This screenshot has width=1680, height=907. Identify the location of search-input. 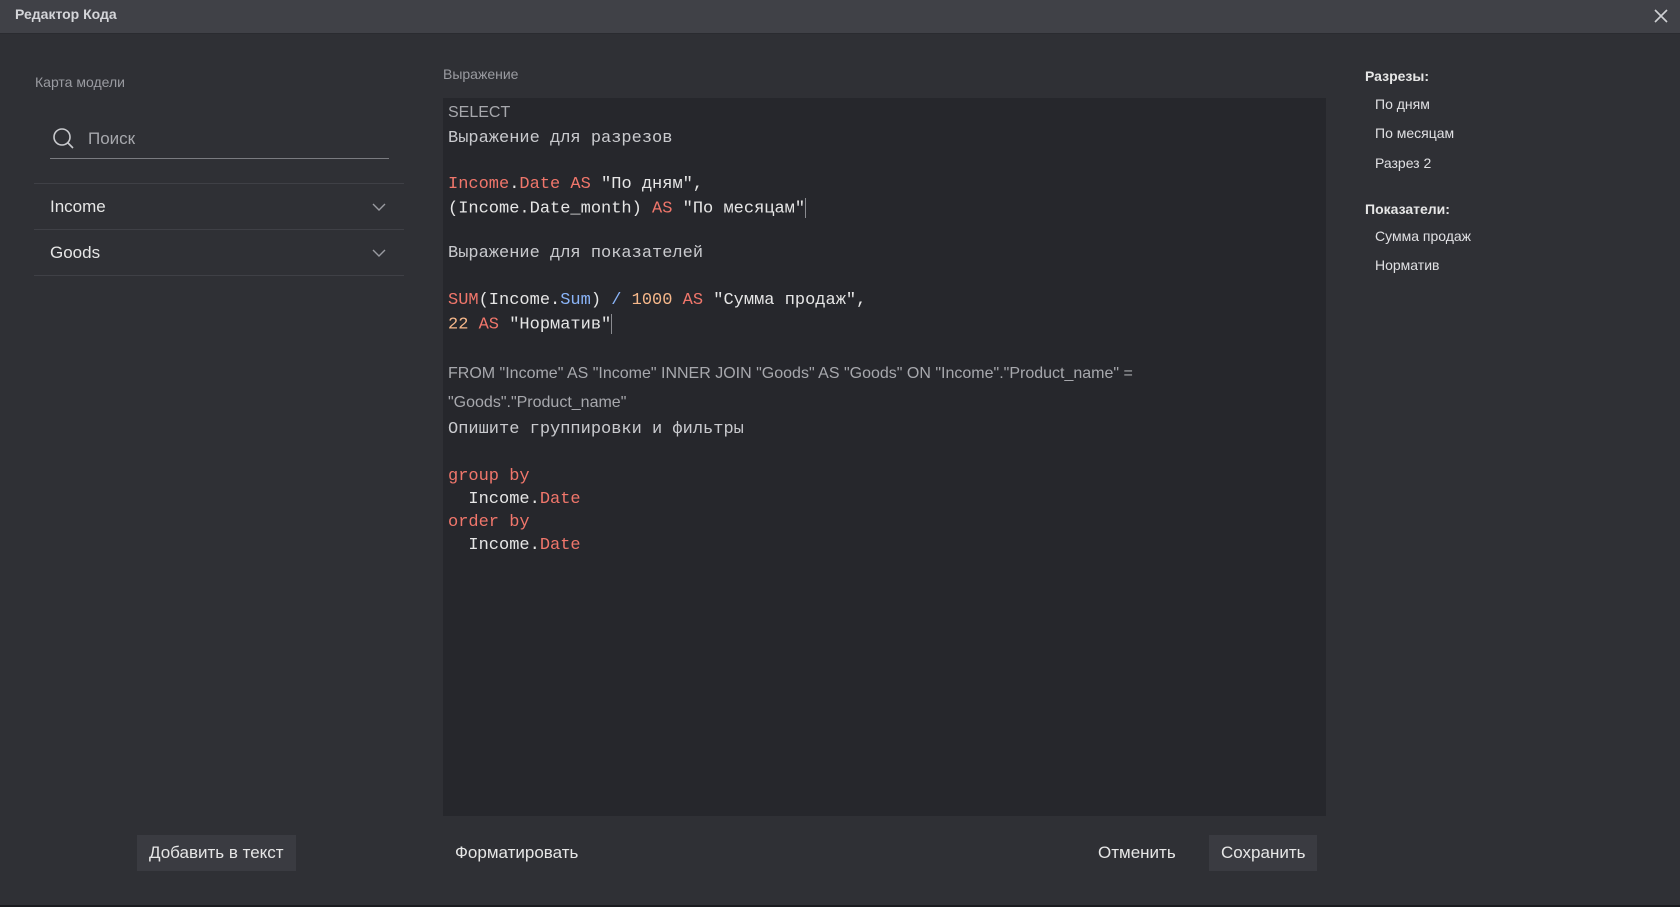
(233, 139).